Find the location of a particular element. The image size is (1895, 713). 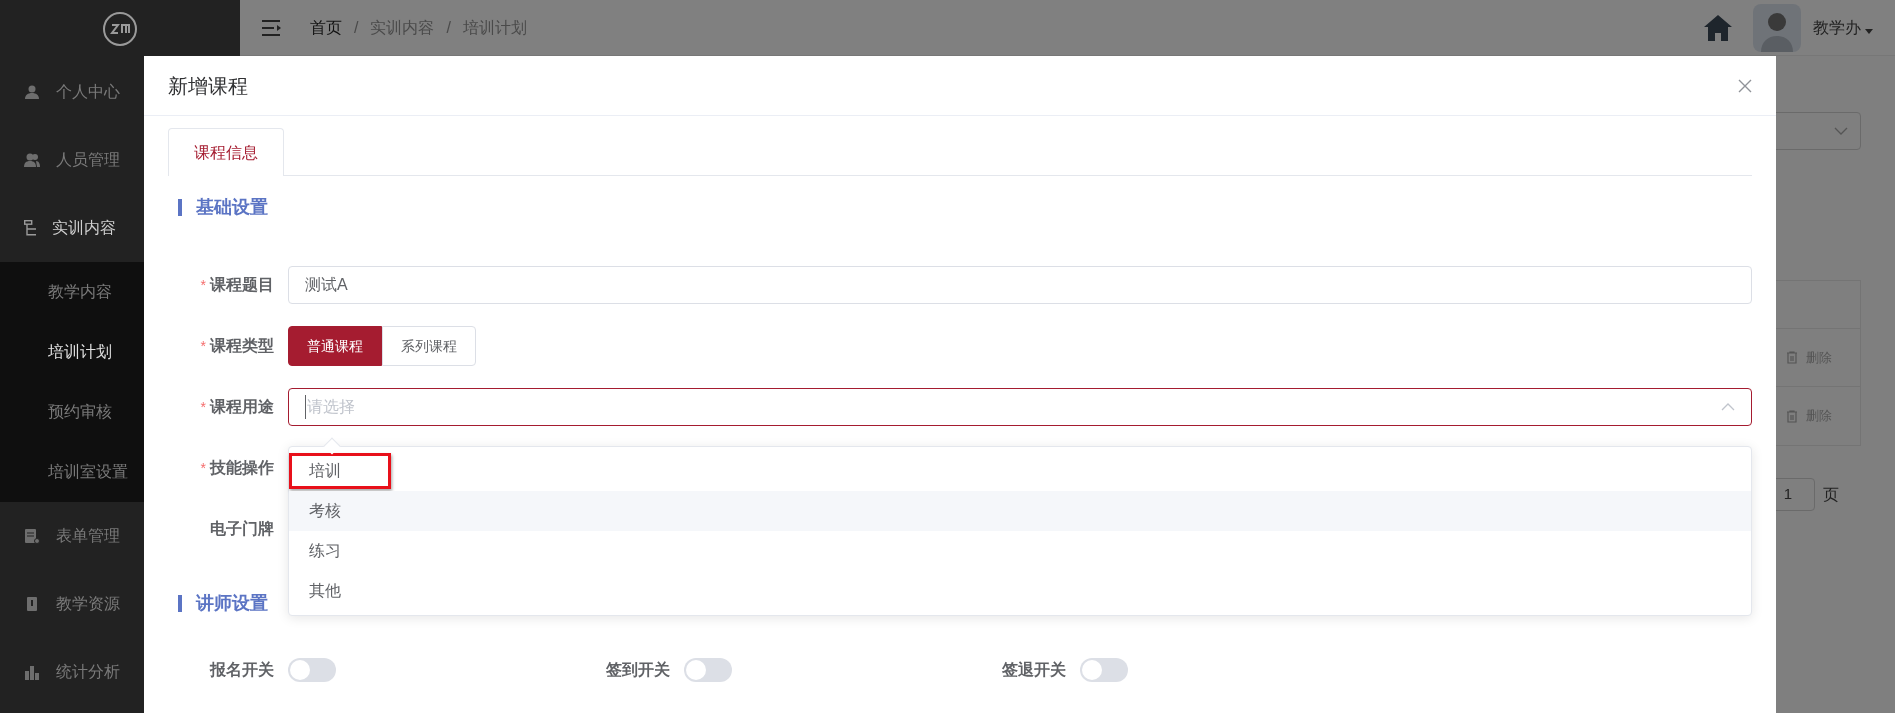

input-field: 测试A is located at coordinates (1020, 285).